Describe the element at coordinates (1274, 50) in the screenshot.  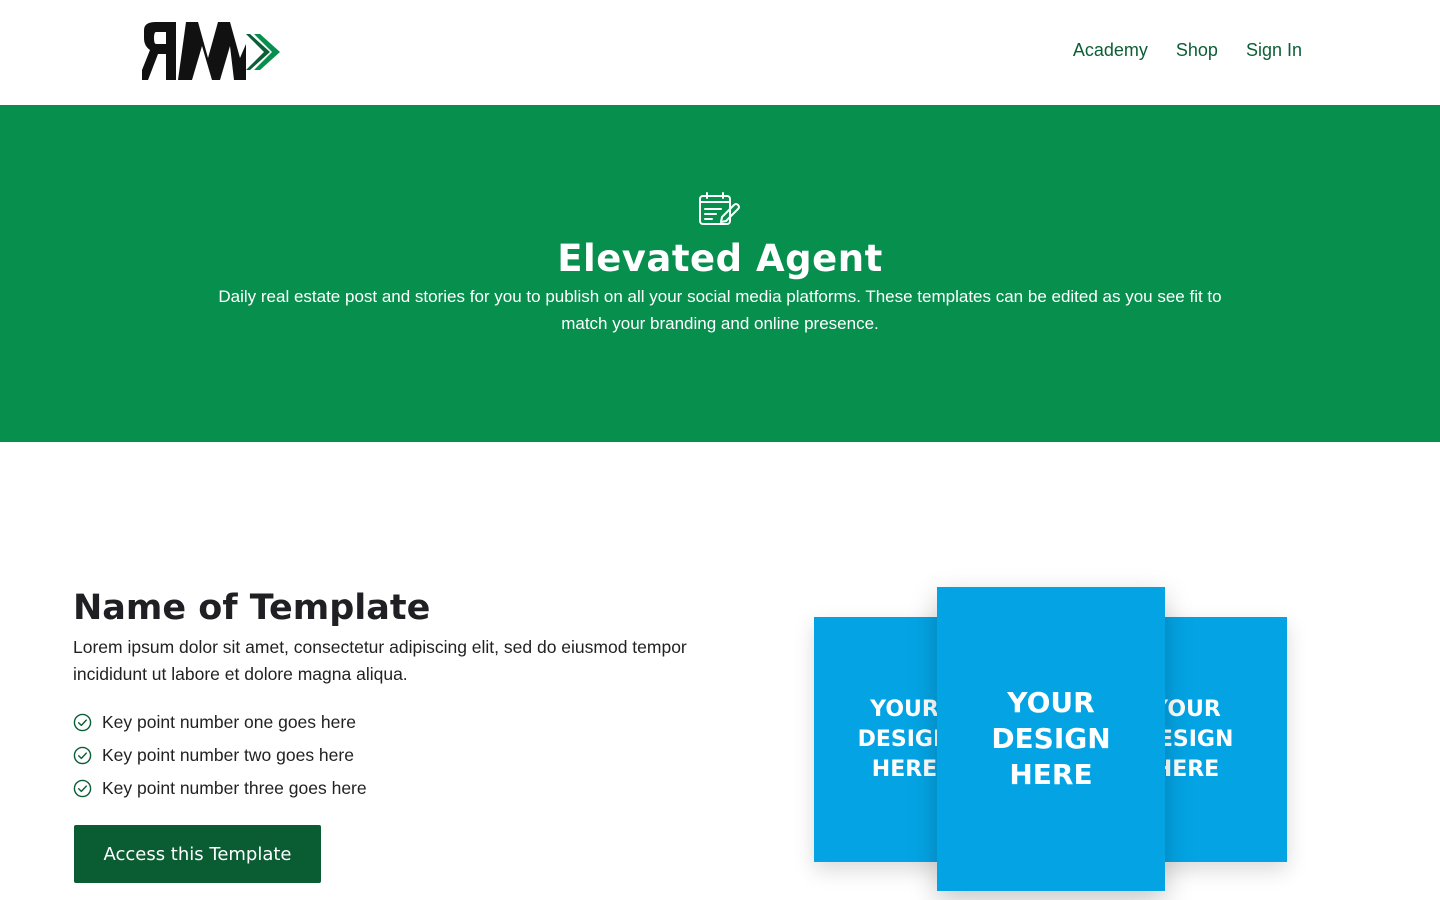
I see `nav-sign-in-link: Sign In` at that location.